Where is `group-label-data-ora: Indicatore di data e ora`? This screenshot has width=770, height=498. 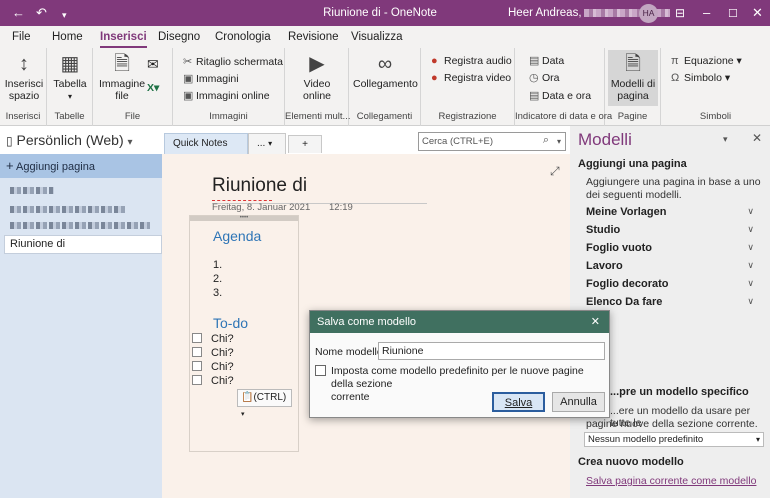
group-label-data-ora: Indicatore di data e ora is located at coordinates (564, 116).